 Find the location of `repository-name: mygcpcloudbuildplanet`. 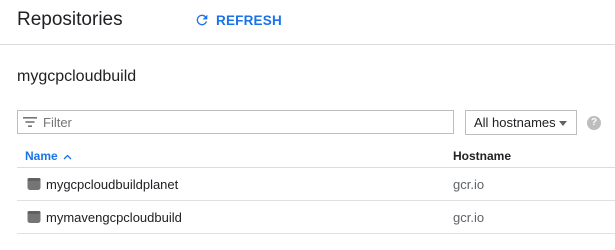

repository-name: mygcpcloudbuildplanet is located at coordinates (112, 184).